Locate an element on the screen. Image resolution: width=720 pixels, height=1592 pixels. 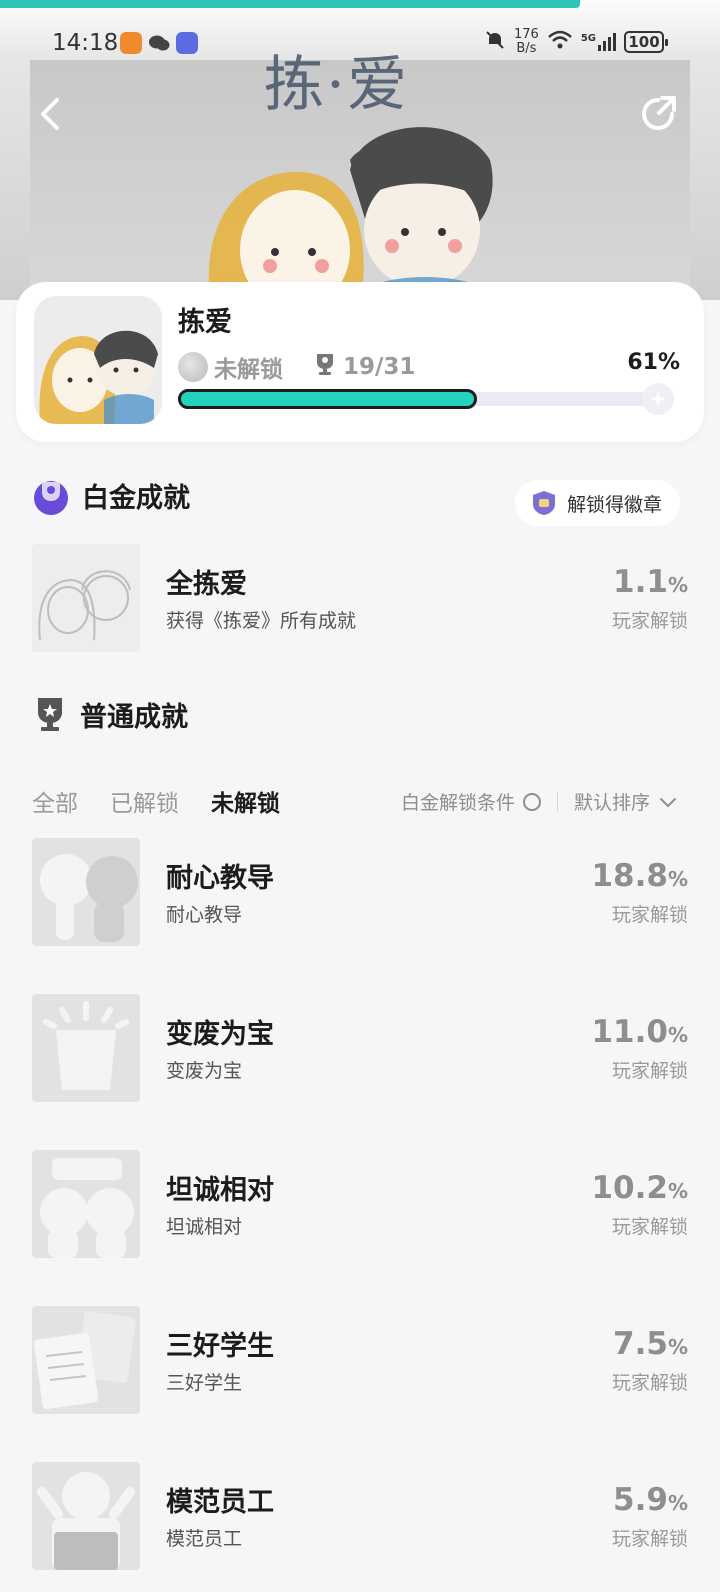
normal-section-header: 普通成就 is located at coordinates (110, 714).